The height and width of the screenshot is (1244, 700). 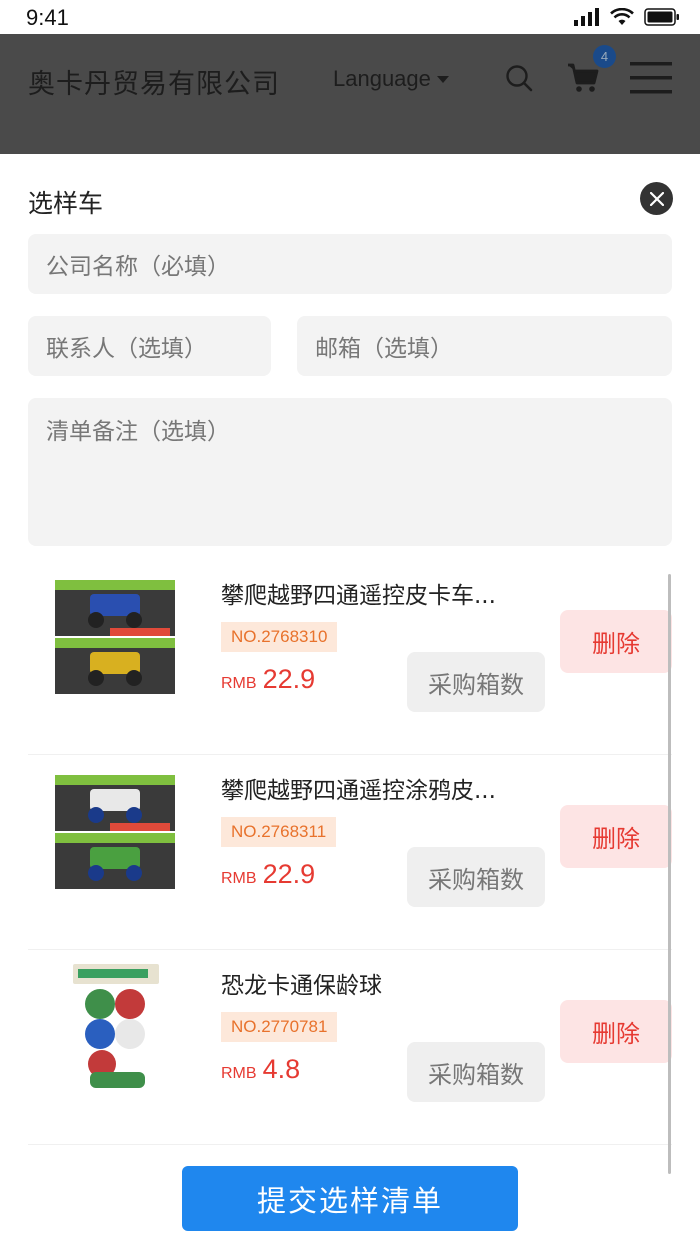 What do you see at coordinates (47, 17) in the screenshot?
I see `status-time: 9:41` at bounding box center [47, 17].